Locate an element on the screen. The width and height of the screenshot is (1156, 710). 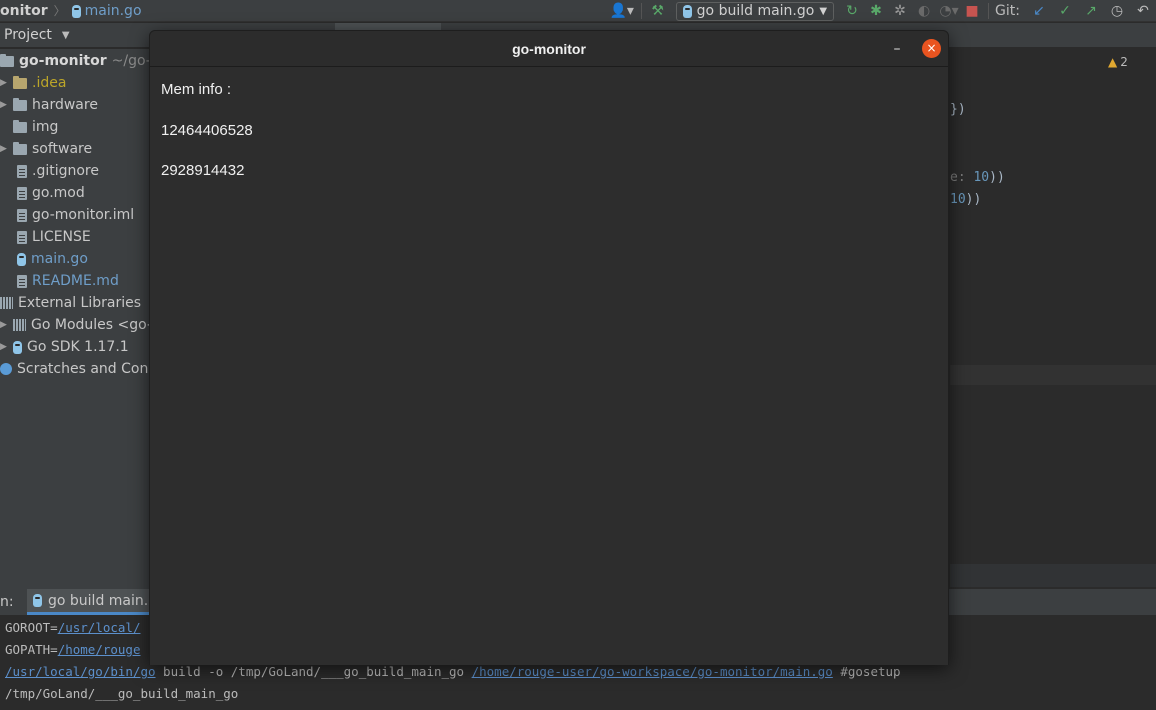
run-with-coverage-icon: ✲ is located at coordinates (900, 11).